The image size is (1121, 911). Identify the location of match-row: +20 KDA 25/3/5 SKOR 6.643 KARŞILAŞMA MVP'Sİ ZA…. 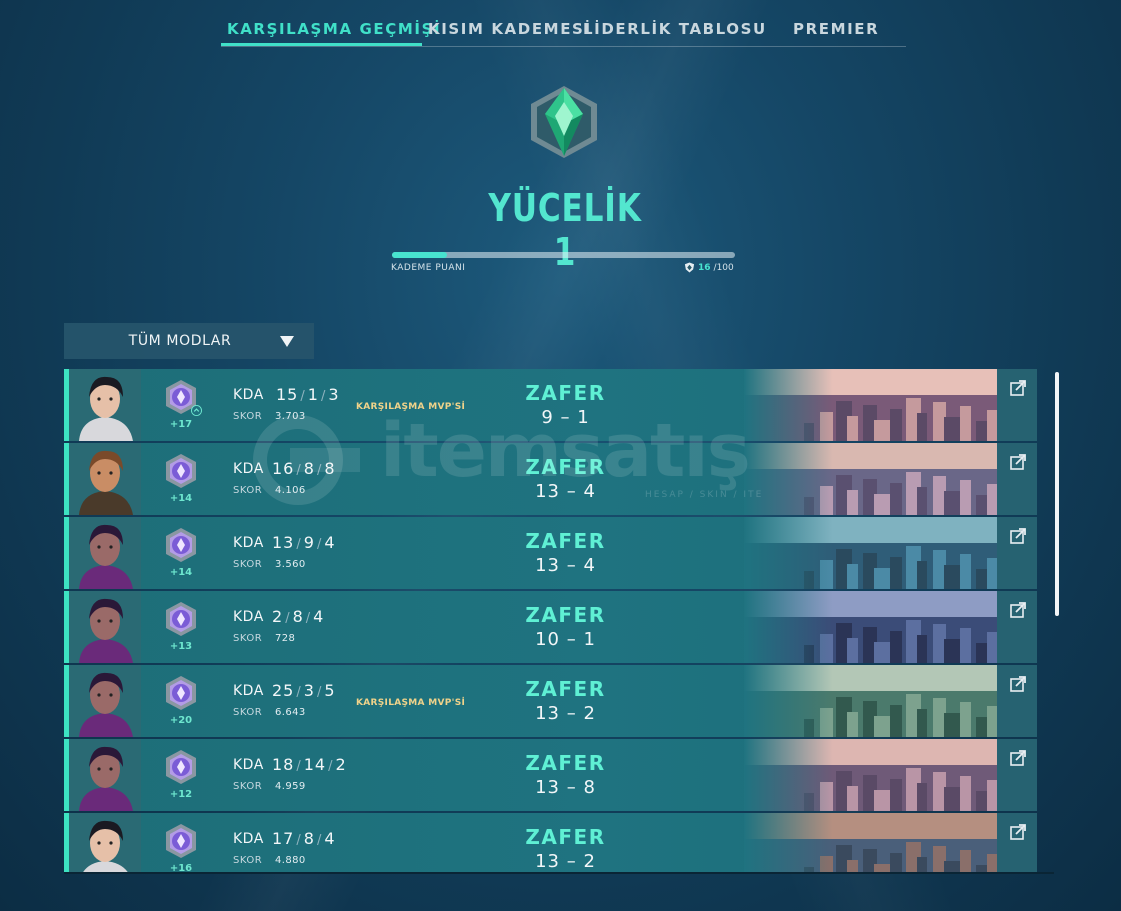
(550, 701).